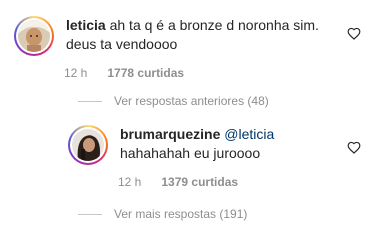 Image resolution: width=385 pixels, height=240 pixels. What do you see at coordinates (191, 101) in the screenshot?
I see `view-previous-replies-label: Ver respostas anteriores (48)` at bounding box center [191, 101].